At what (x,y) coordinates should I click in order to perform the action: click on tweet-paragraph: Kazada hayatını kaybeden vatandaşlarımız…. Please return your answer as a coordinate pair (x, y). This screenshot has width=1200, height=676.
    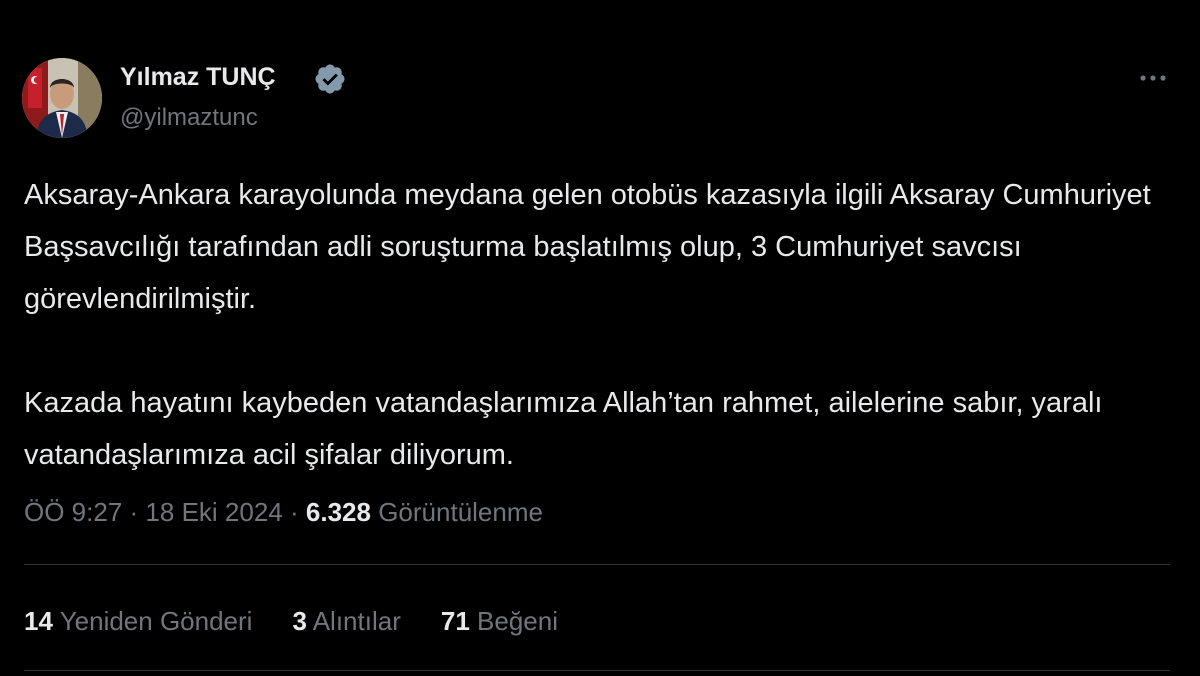
    Looking at the image, I should click on (563, 429).